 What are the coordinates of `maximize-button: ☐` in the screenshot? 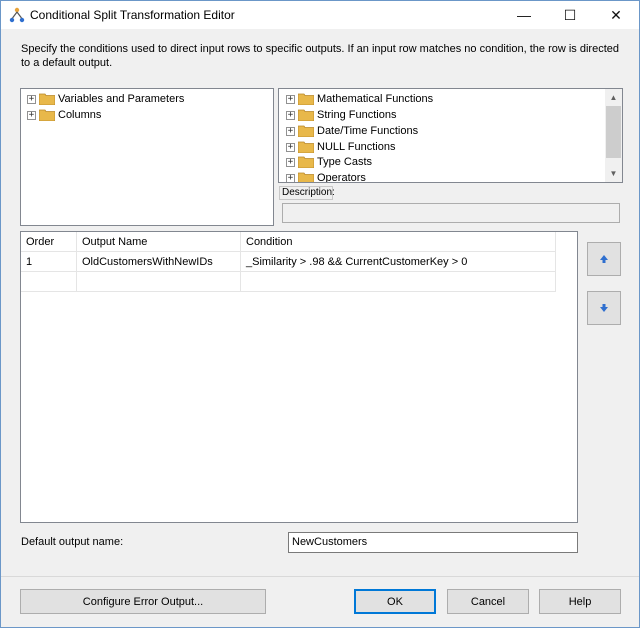 It's located at (570, 15).